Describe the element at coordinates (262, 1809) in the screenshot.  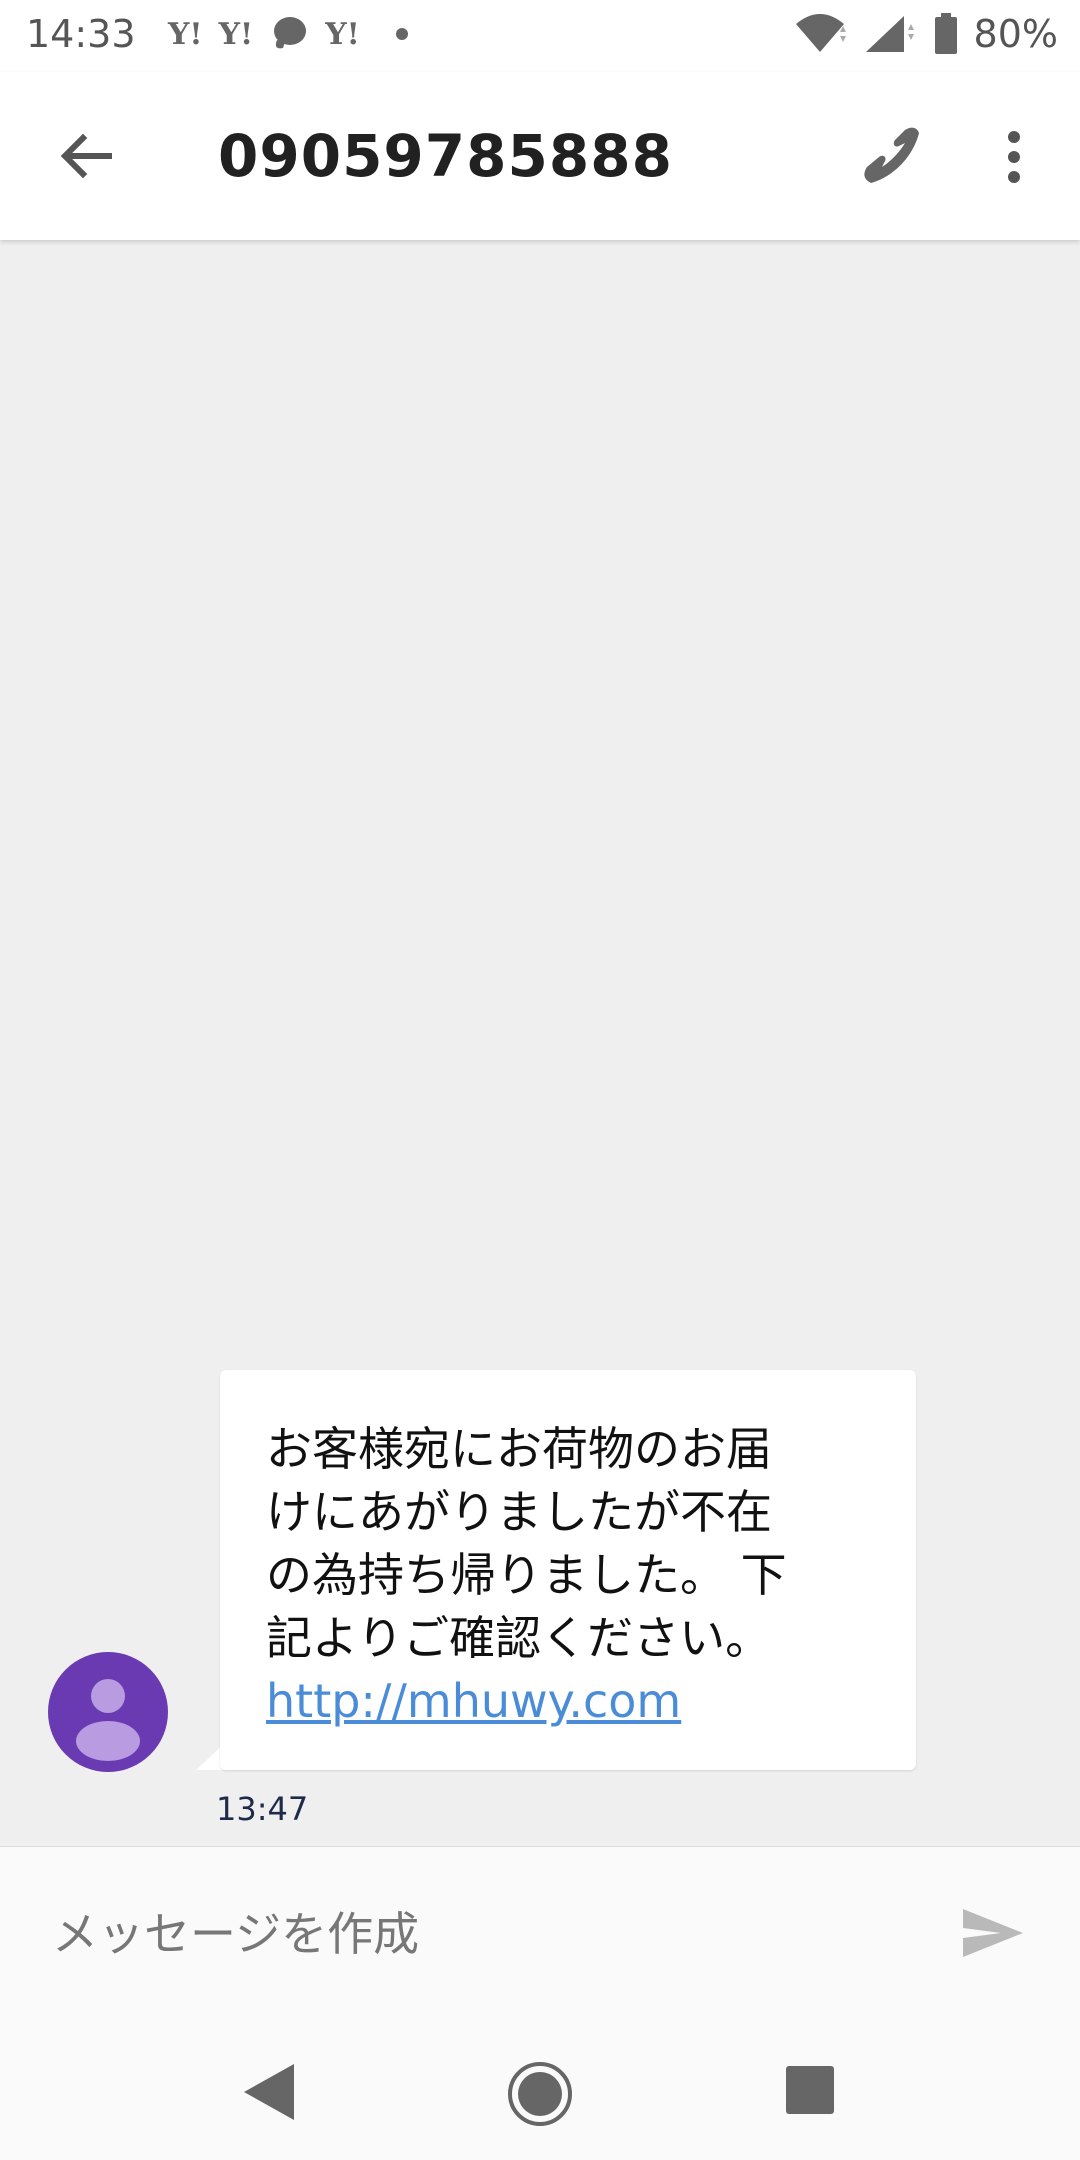
I see `message-timestamp: 13:47` at that location.